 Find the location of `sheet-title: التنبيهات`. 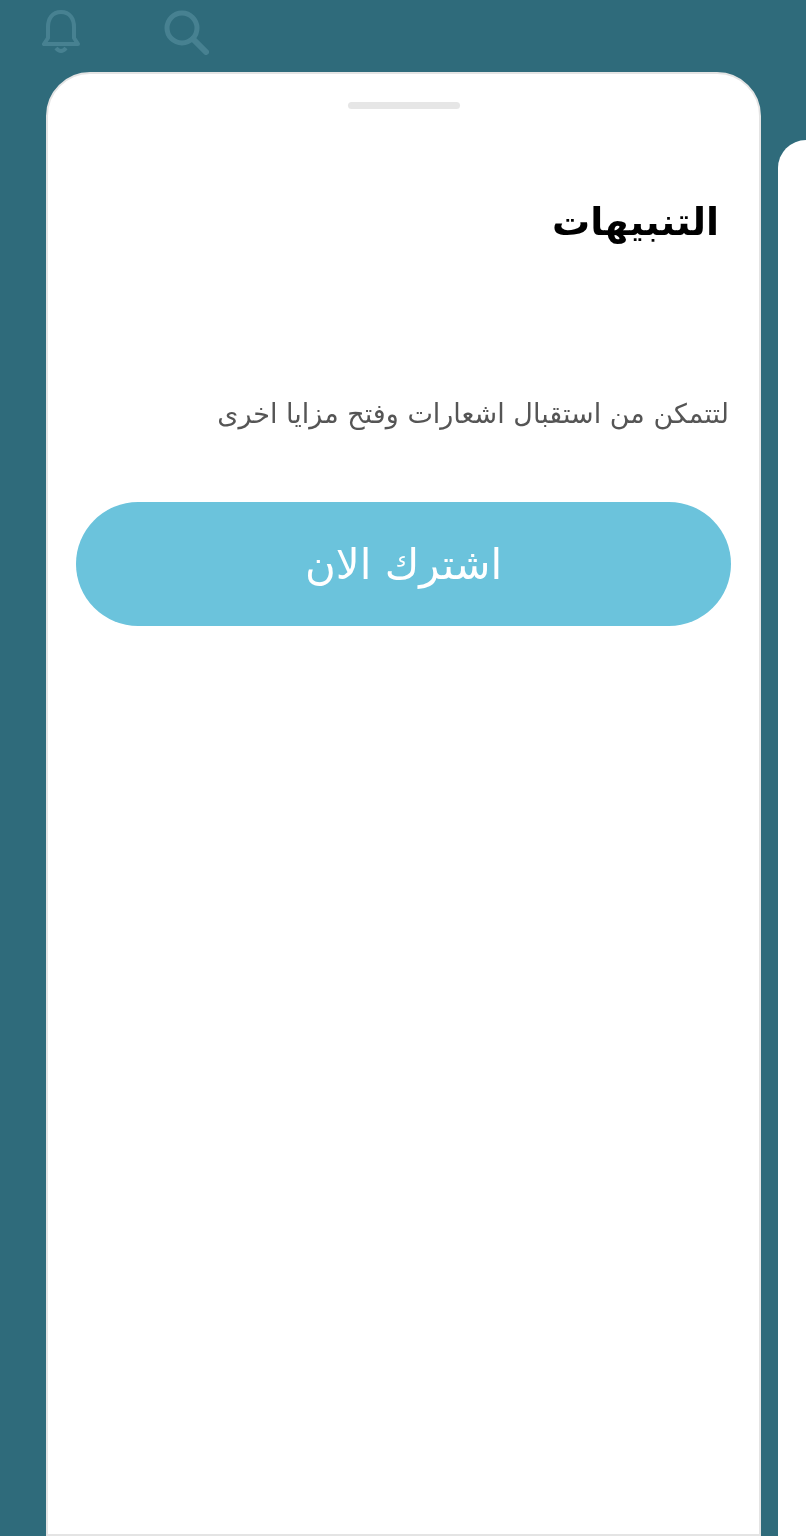

sheet-title: التنبيهات is located at coordinates (635, 222).